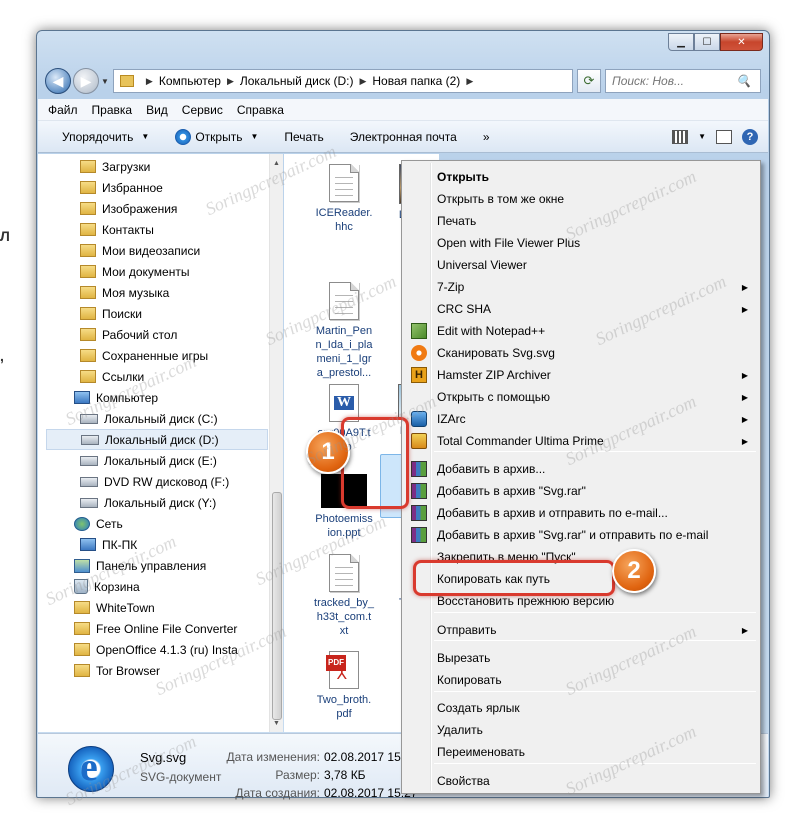 Image resolution: width=799 pixels, height=824 pixels. Describe the element at coordinates (276, 443) in the screenshot. I see `nav-scrollbar: ▲ ▼` at that location.